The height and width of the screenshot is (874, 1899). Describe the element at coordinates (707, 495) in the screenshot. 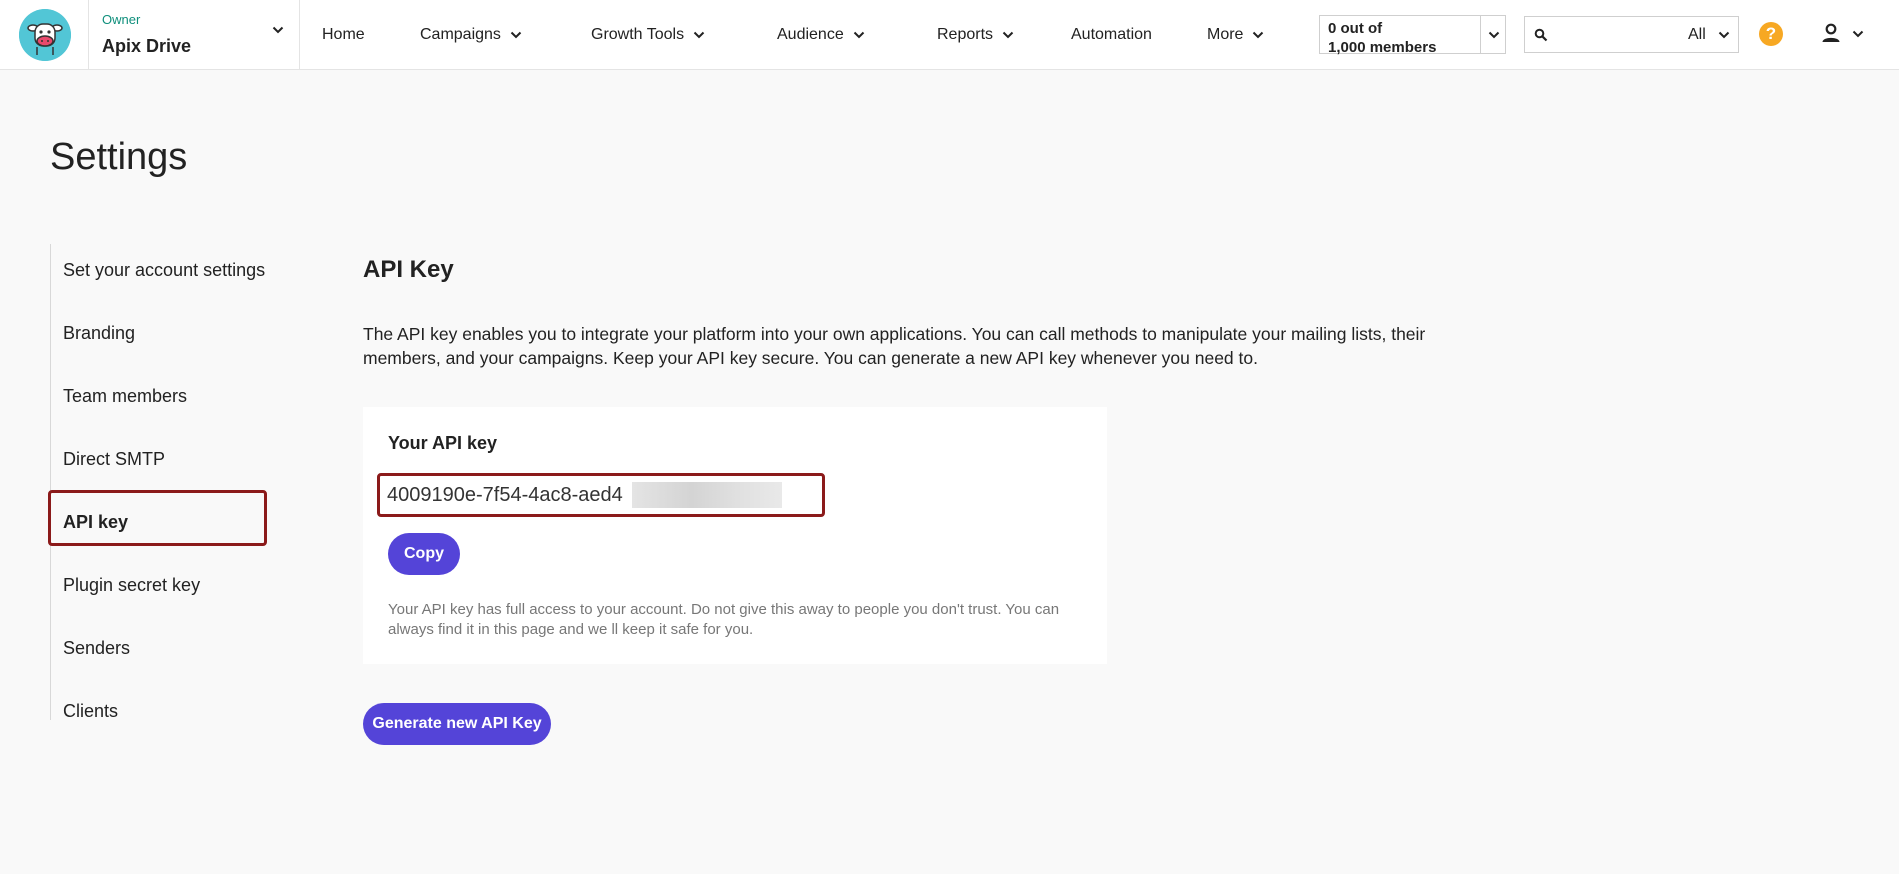

I see `api-key-redacted-blur` at that location.